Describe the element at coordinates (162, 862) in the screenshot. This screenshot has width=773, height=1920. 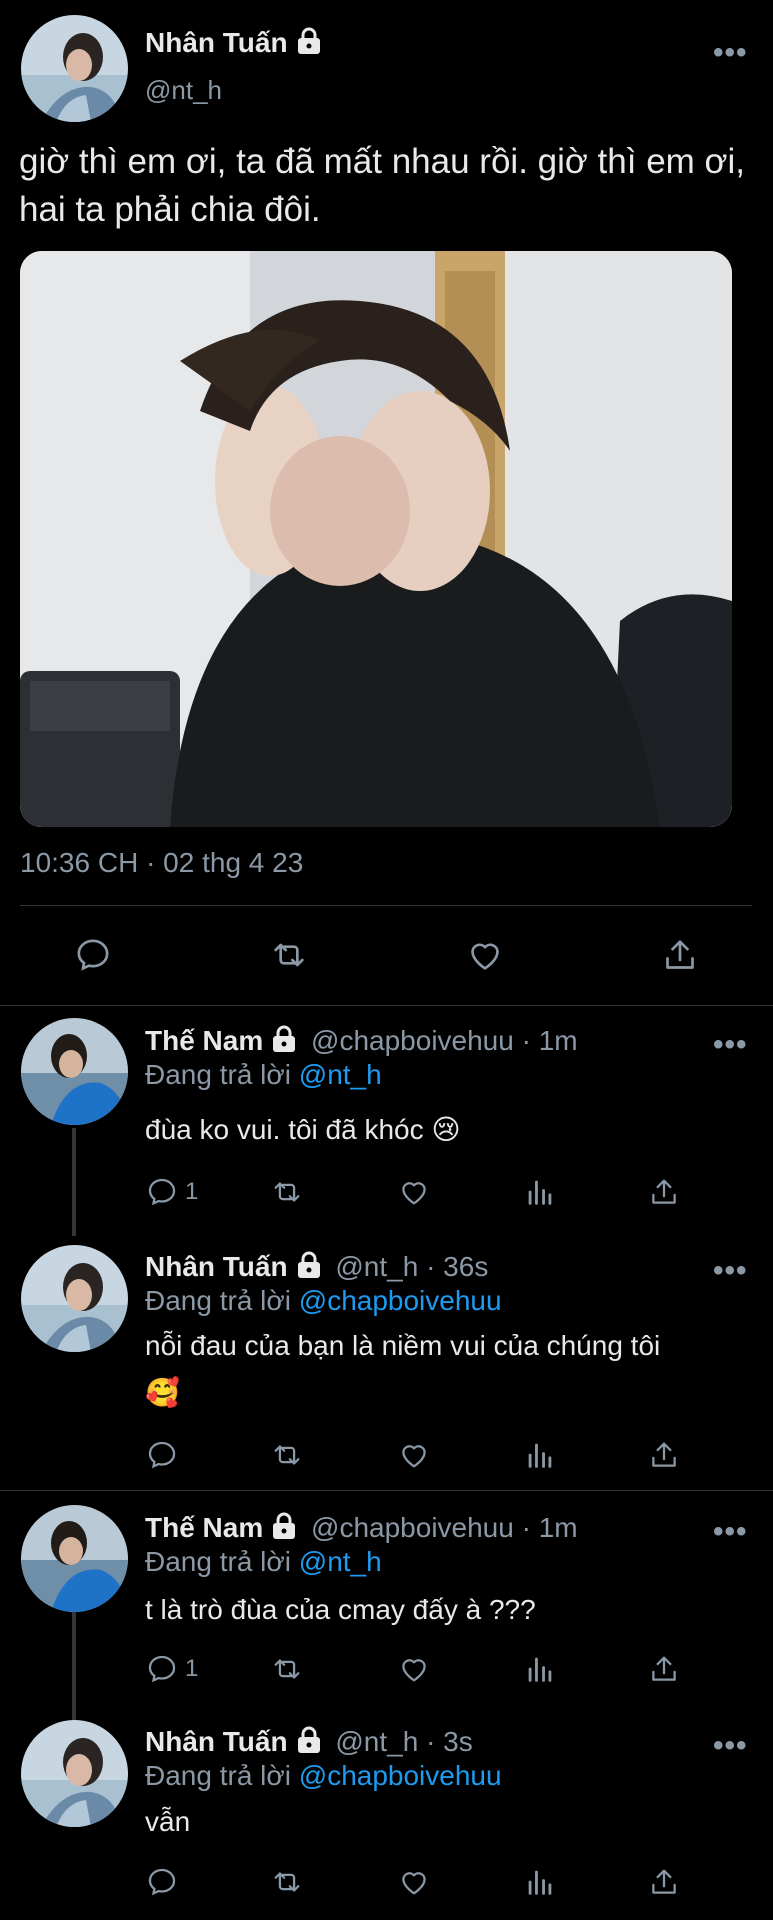
I see `tweet-timestamp: 10:36 CH · 02 thg 4 23` at that location.